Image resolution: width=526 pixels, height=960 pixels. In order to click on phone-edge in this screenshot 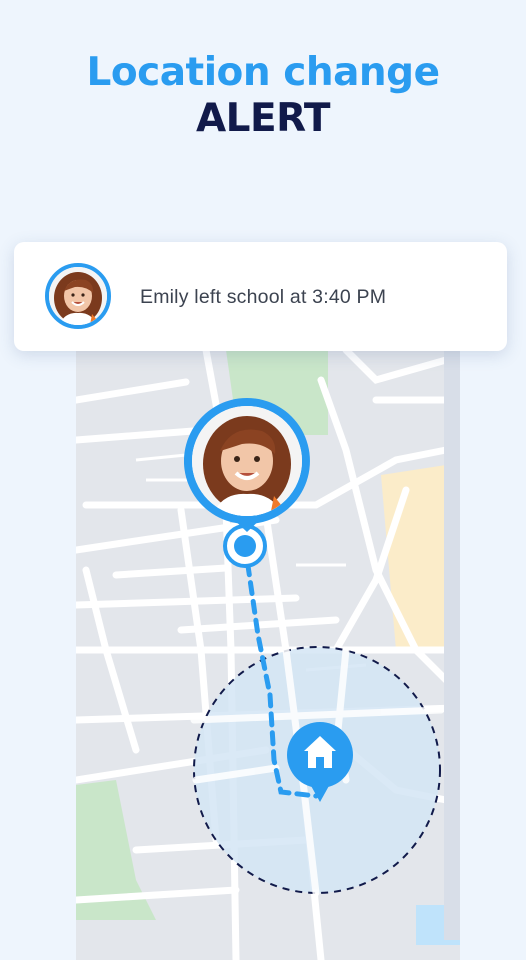, I will do `click(452, 630)`.